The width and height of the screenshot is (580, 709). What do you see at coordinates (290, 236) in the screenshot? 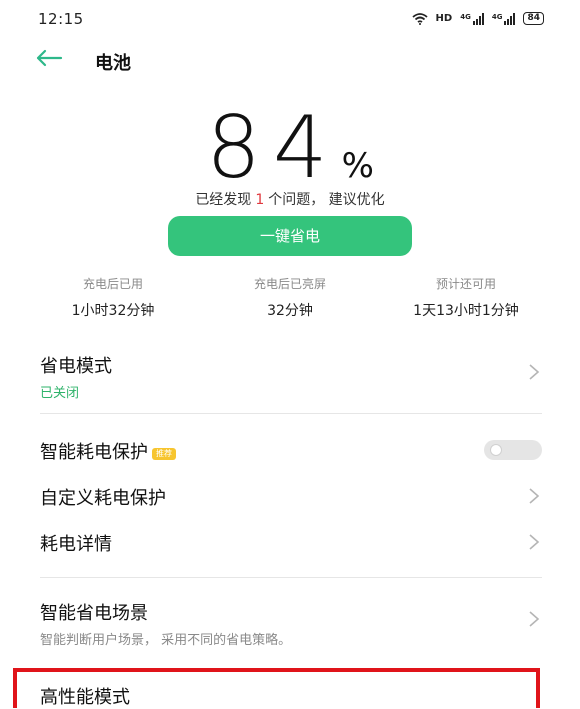
I see `one-tap-save-button: 一键省电` at bounding box center [290, 236].